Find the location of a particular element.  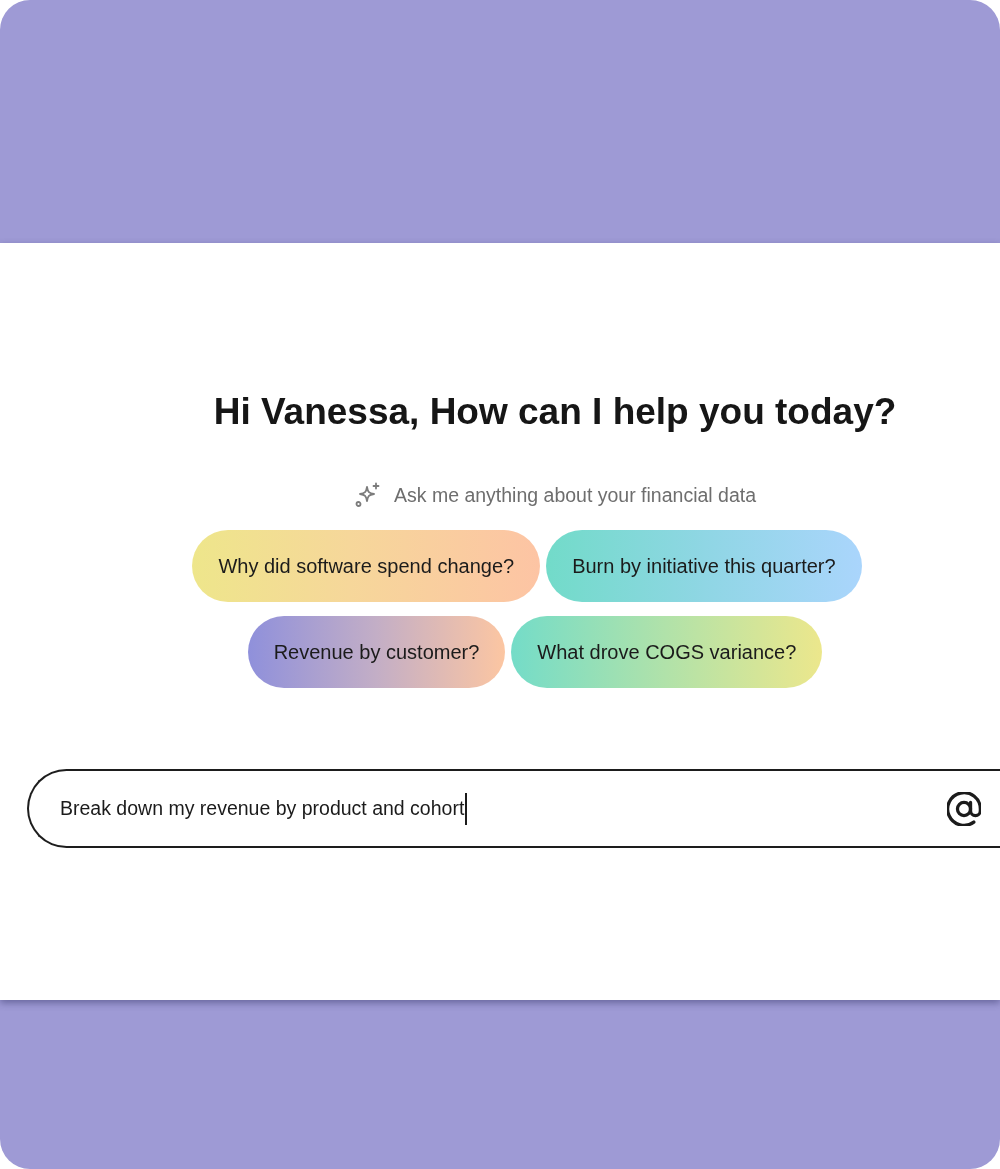

suggestion-chip: Revenue by customer? is located at coordinates (376, 652).